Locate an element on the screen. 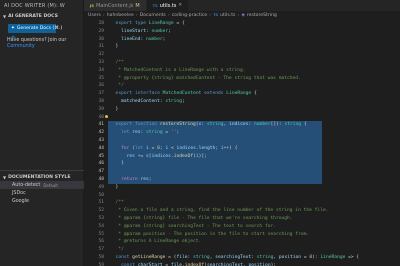 This screenshot has height=266, width=400. code-line: 33 /** is located at coordinates (242, 63).